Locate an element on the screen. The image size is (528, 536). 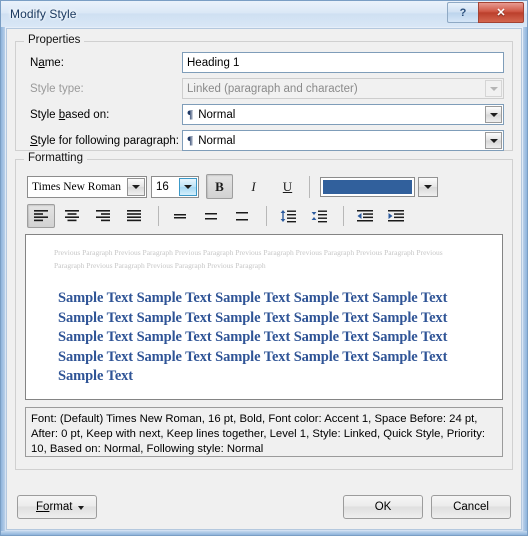
style-following-paragraph-value: Normal is located at coordinates (217, 140).